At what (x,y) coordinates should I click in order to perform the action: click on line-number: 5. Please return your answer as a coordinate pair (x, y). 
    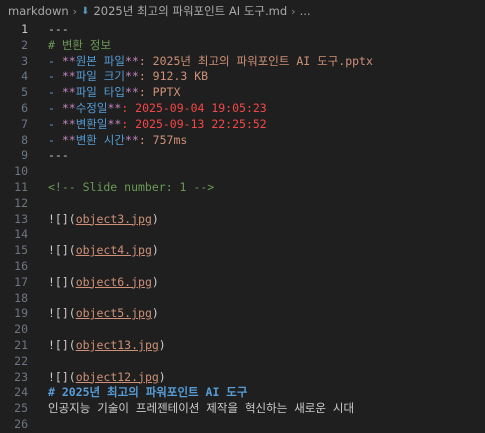
    Looking at the image, I should click on (24, 92).